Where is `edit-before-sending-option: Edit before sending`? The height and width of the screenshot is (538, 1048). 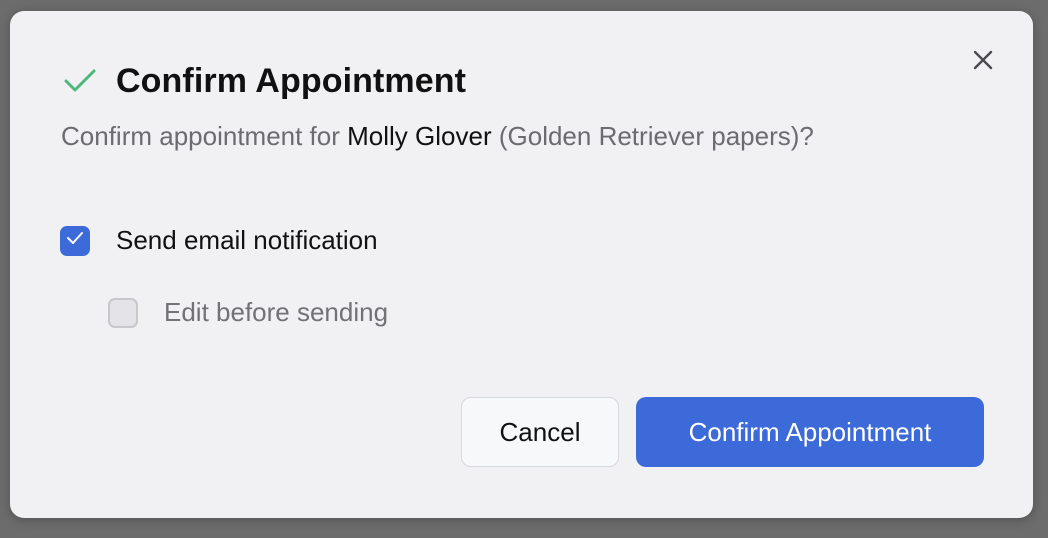
edit-before-sending-option: Edit before sending is located at coordinates (248, 312).